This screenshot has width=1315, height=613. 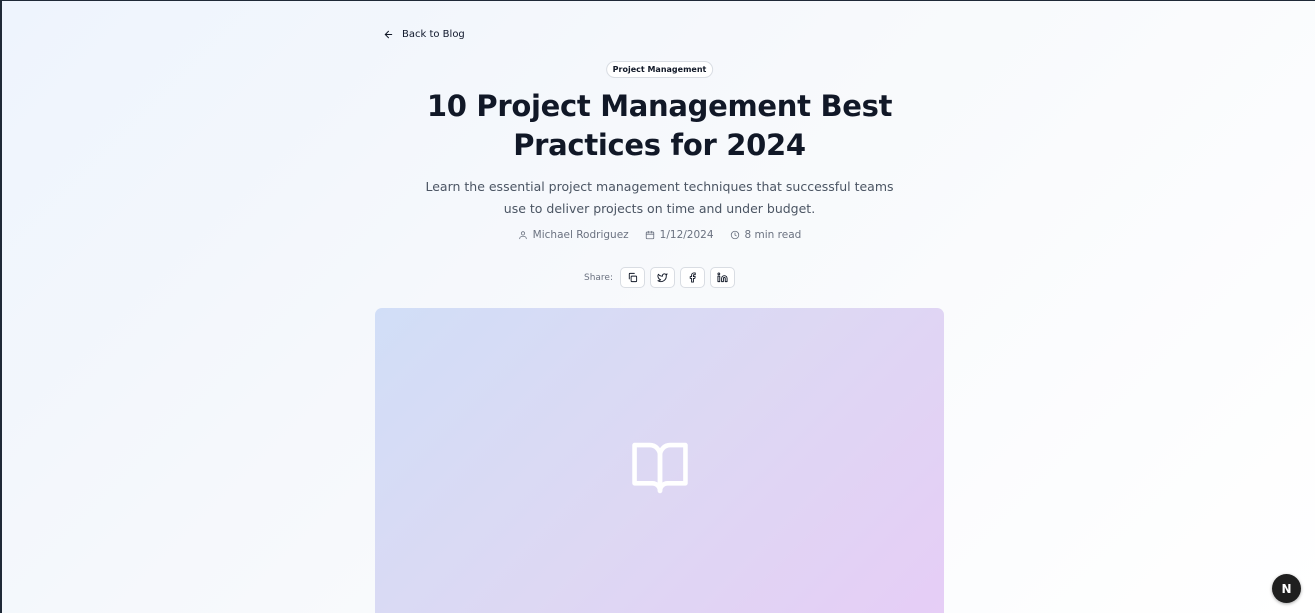 What do you see at coordinates (1286, 588) in the screenshot?
I see `nextjs-dev-badge: N` at bounding box center [1286, 588].